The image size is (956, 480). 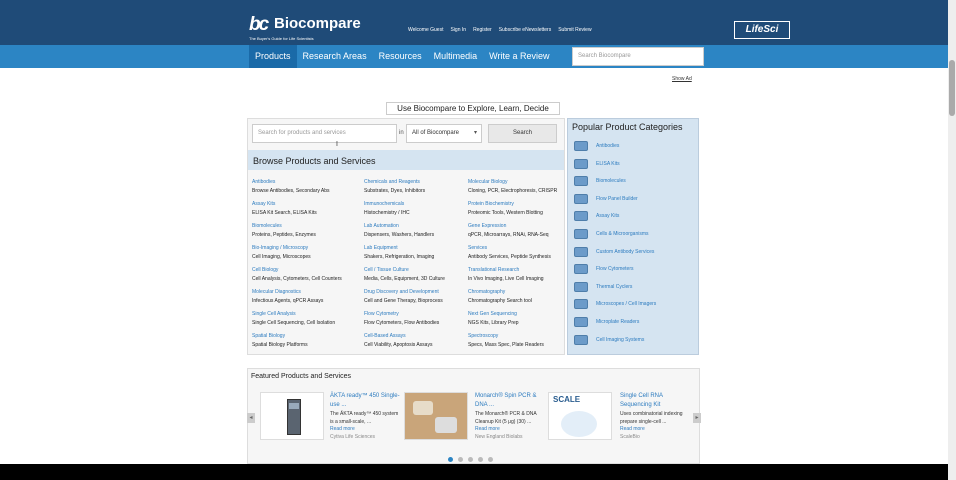 I want to click on biocompare-logo-mark: bc, so click(x=259, y=25).